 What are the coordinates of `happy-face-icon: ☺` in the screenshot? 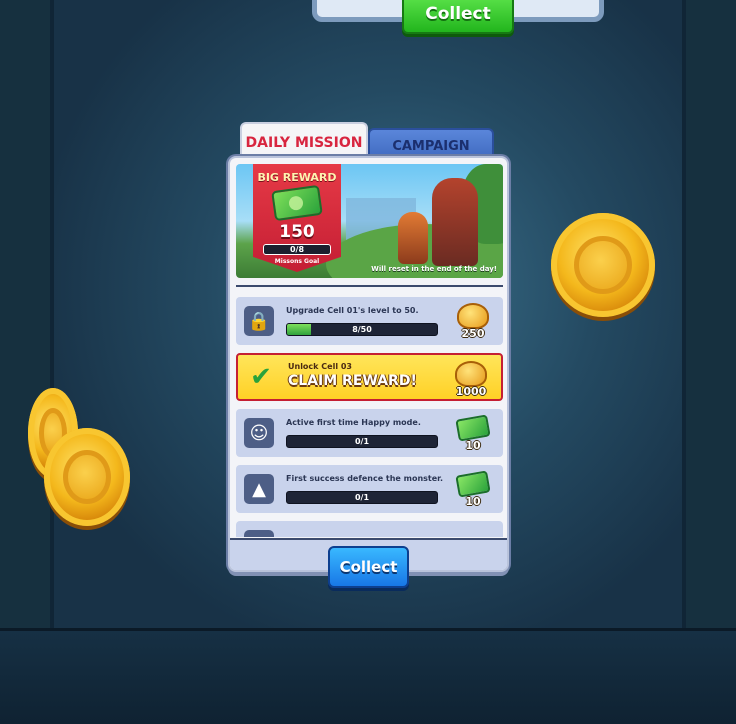 It's located at (259, 433).